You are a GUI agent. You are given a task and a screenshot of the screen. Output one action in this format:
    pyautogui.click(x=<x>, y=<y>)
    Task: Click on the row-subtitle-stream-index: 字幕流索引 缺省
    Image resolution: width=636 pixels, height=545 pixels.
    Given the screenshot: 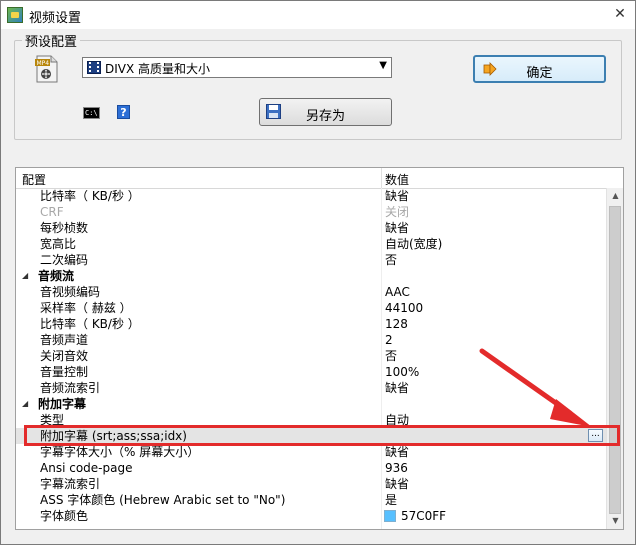 What is the action you would take?
    pyautogui.click(x=311, y=484)
    